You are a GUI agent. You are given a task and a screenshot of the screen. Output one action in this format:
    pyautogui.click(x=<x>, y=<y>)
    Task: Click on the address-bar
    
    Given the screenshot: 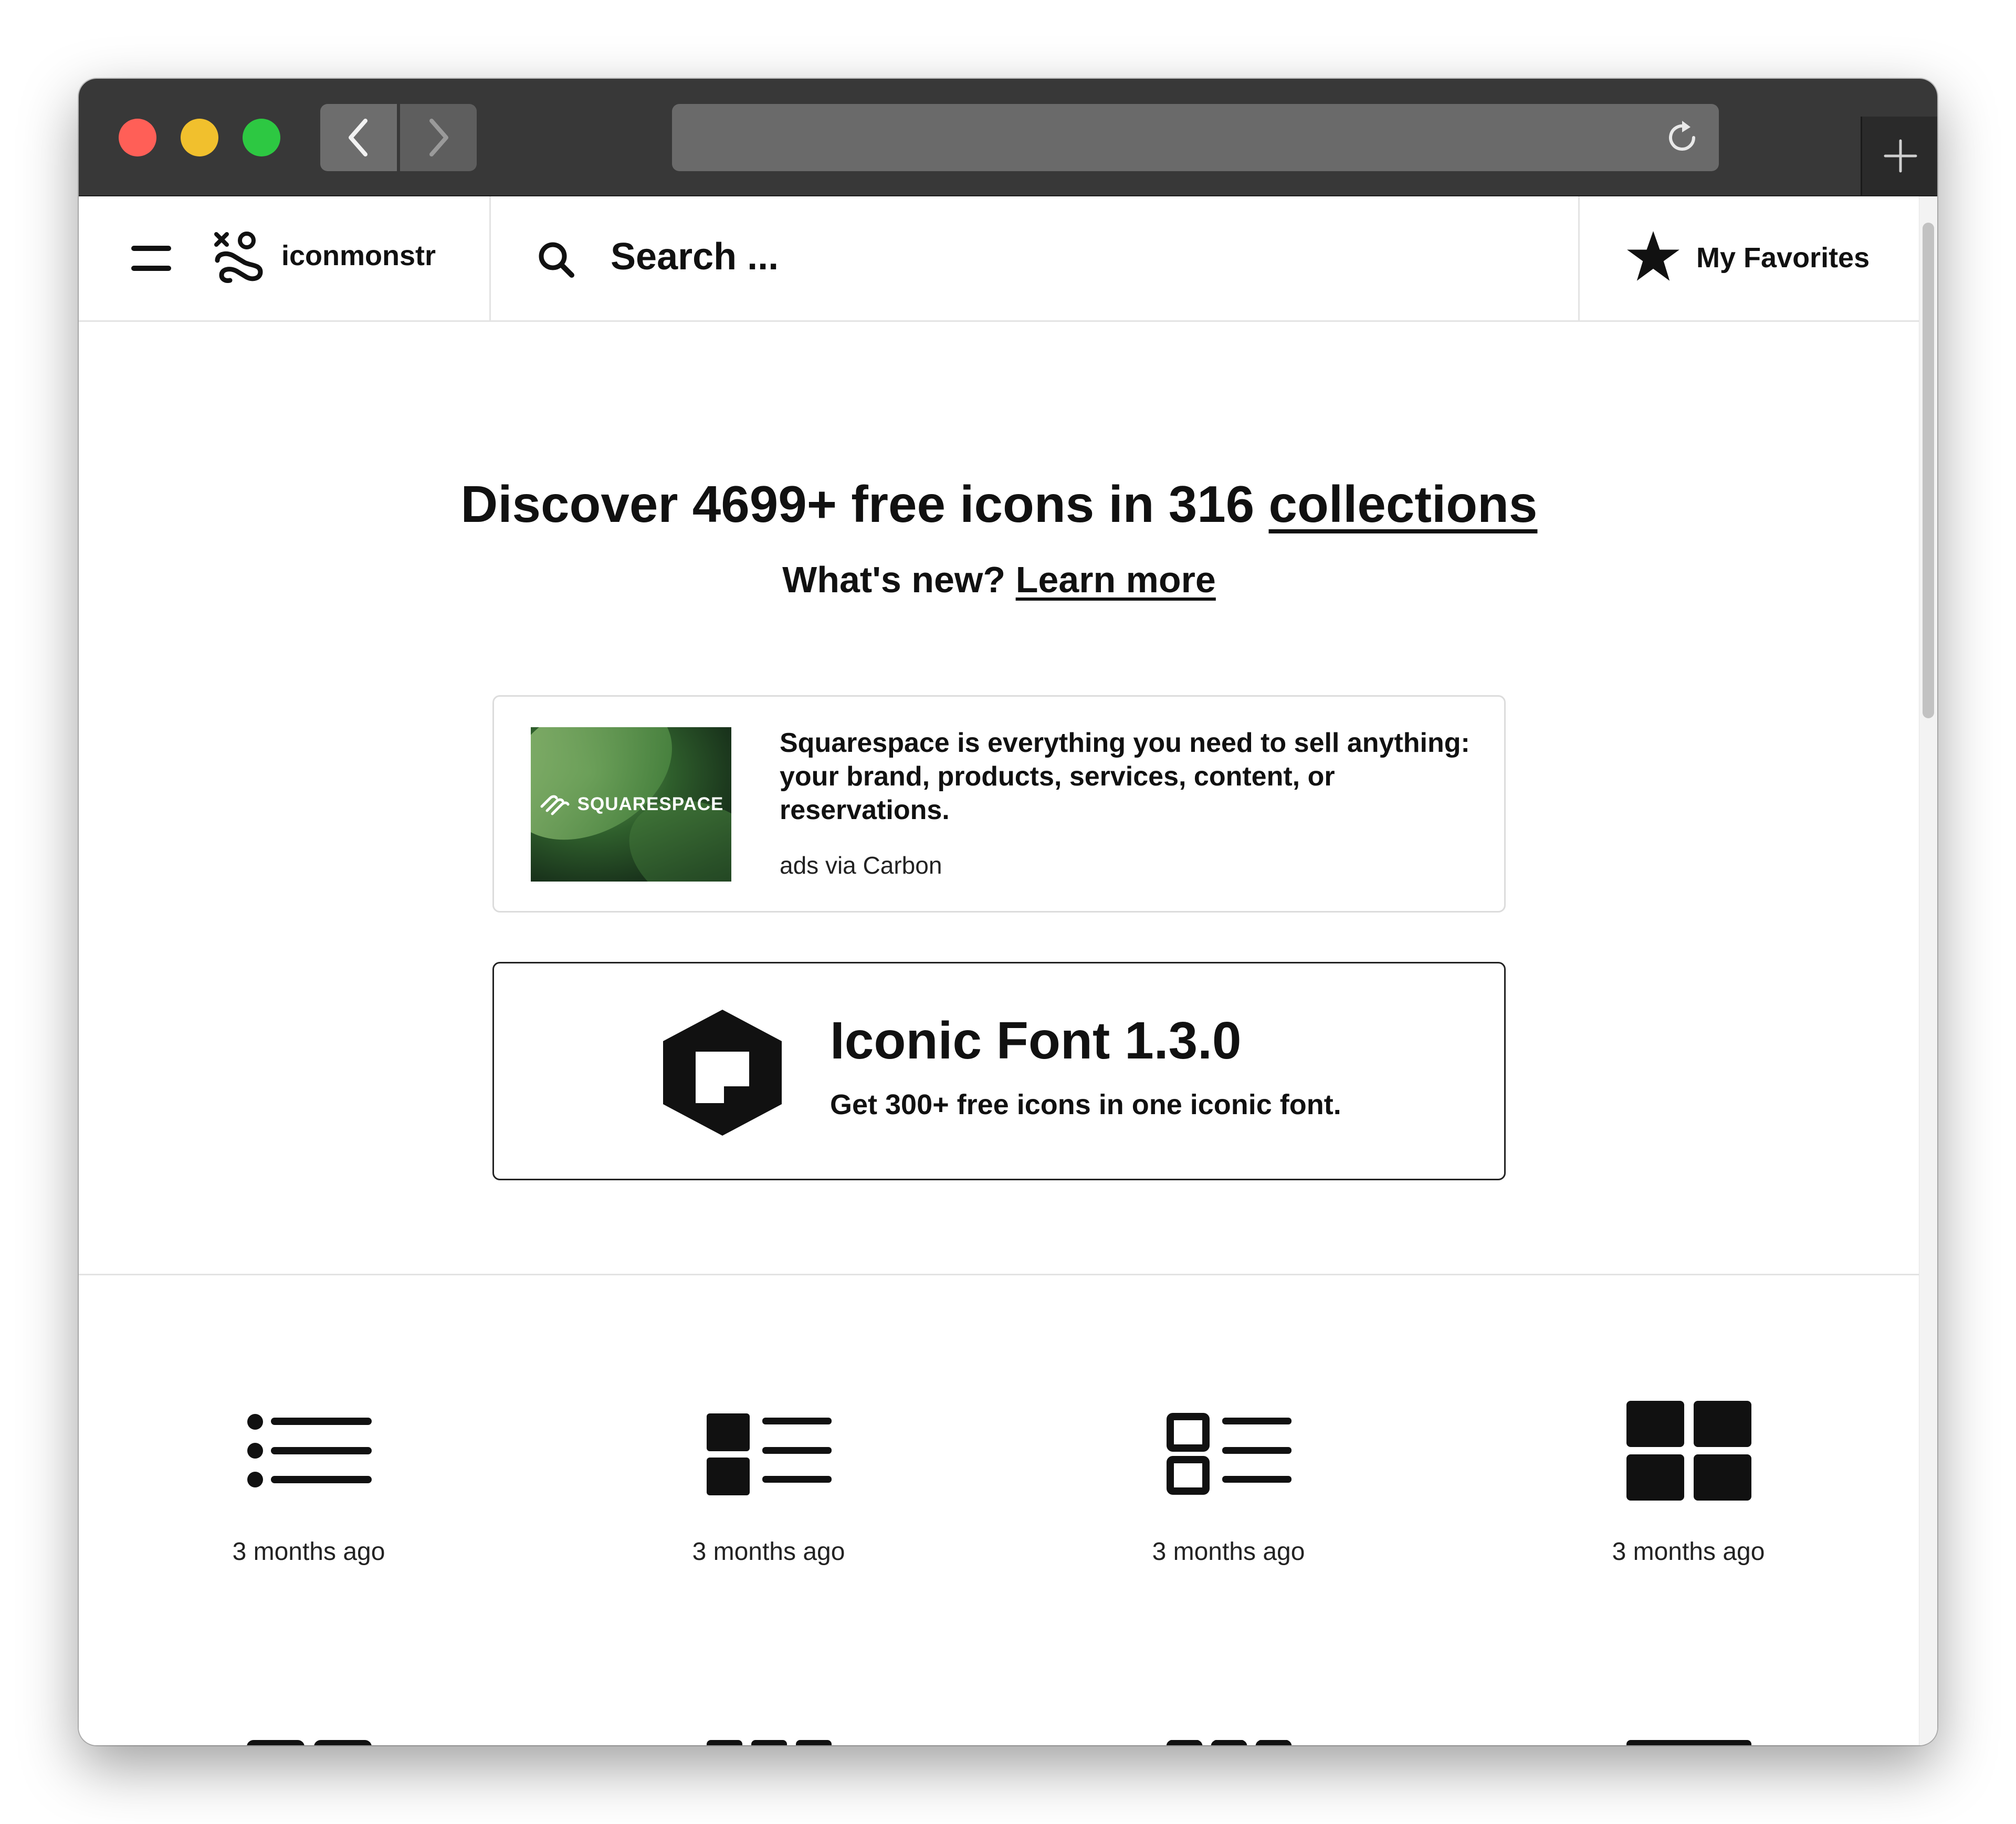 What is the action you would take?
    pyautogui.click(x=1195, y=137)
    